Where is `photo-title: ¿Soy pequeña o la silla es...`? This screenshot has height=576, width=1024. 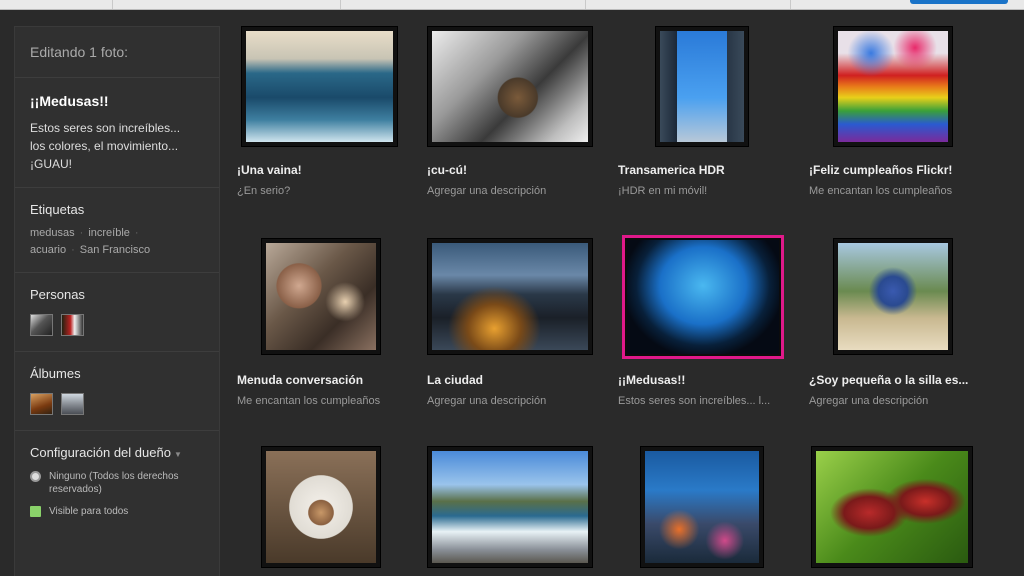
photo-title: ¿Soy pequeña o la silla es... is located at coordinates (889, 380).